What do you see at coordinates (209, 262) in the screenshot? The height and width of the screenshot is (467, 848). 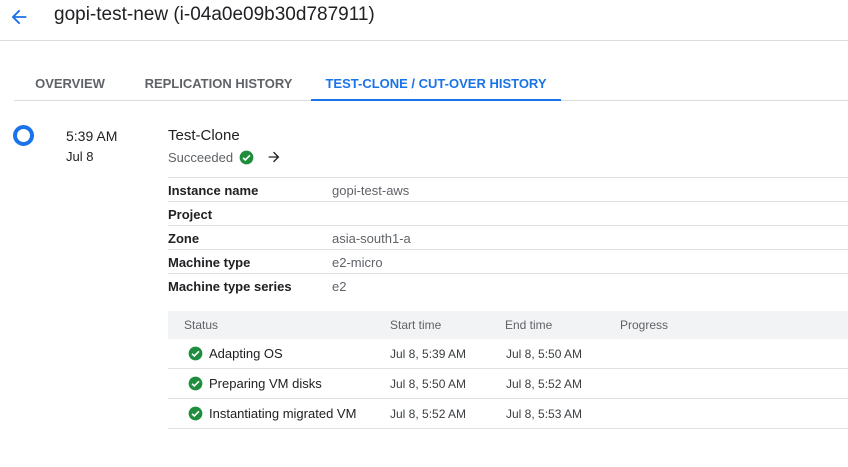 I see `detail-label: Machine type` at bounding box center [209, 262].